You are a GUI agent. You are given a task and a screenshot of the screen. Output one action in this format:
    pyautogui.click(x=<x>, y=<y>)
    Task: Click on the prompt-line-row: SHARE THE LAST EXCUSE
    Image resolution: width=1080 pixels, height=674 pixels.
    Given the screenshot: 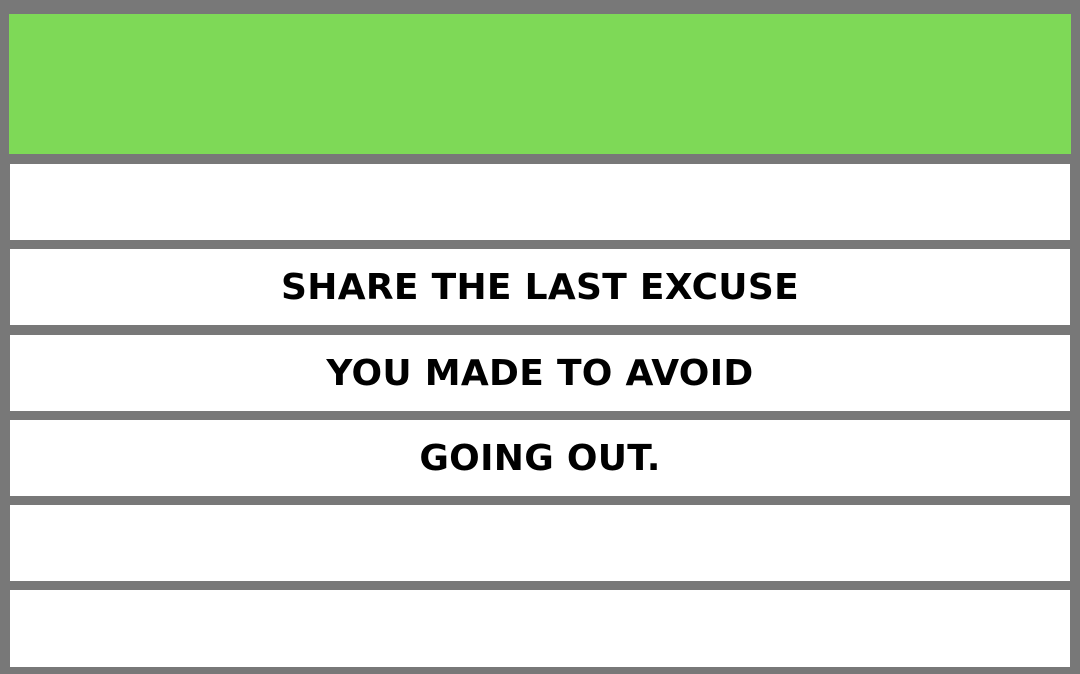 What is the action you would take?
    pyautogui.click(x=540, y=287)
    